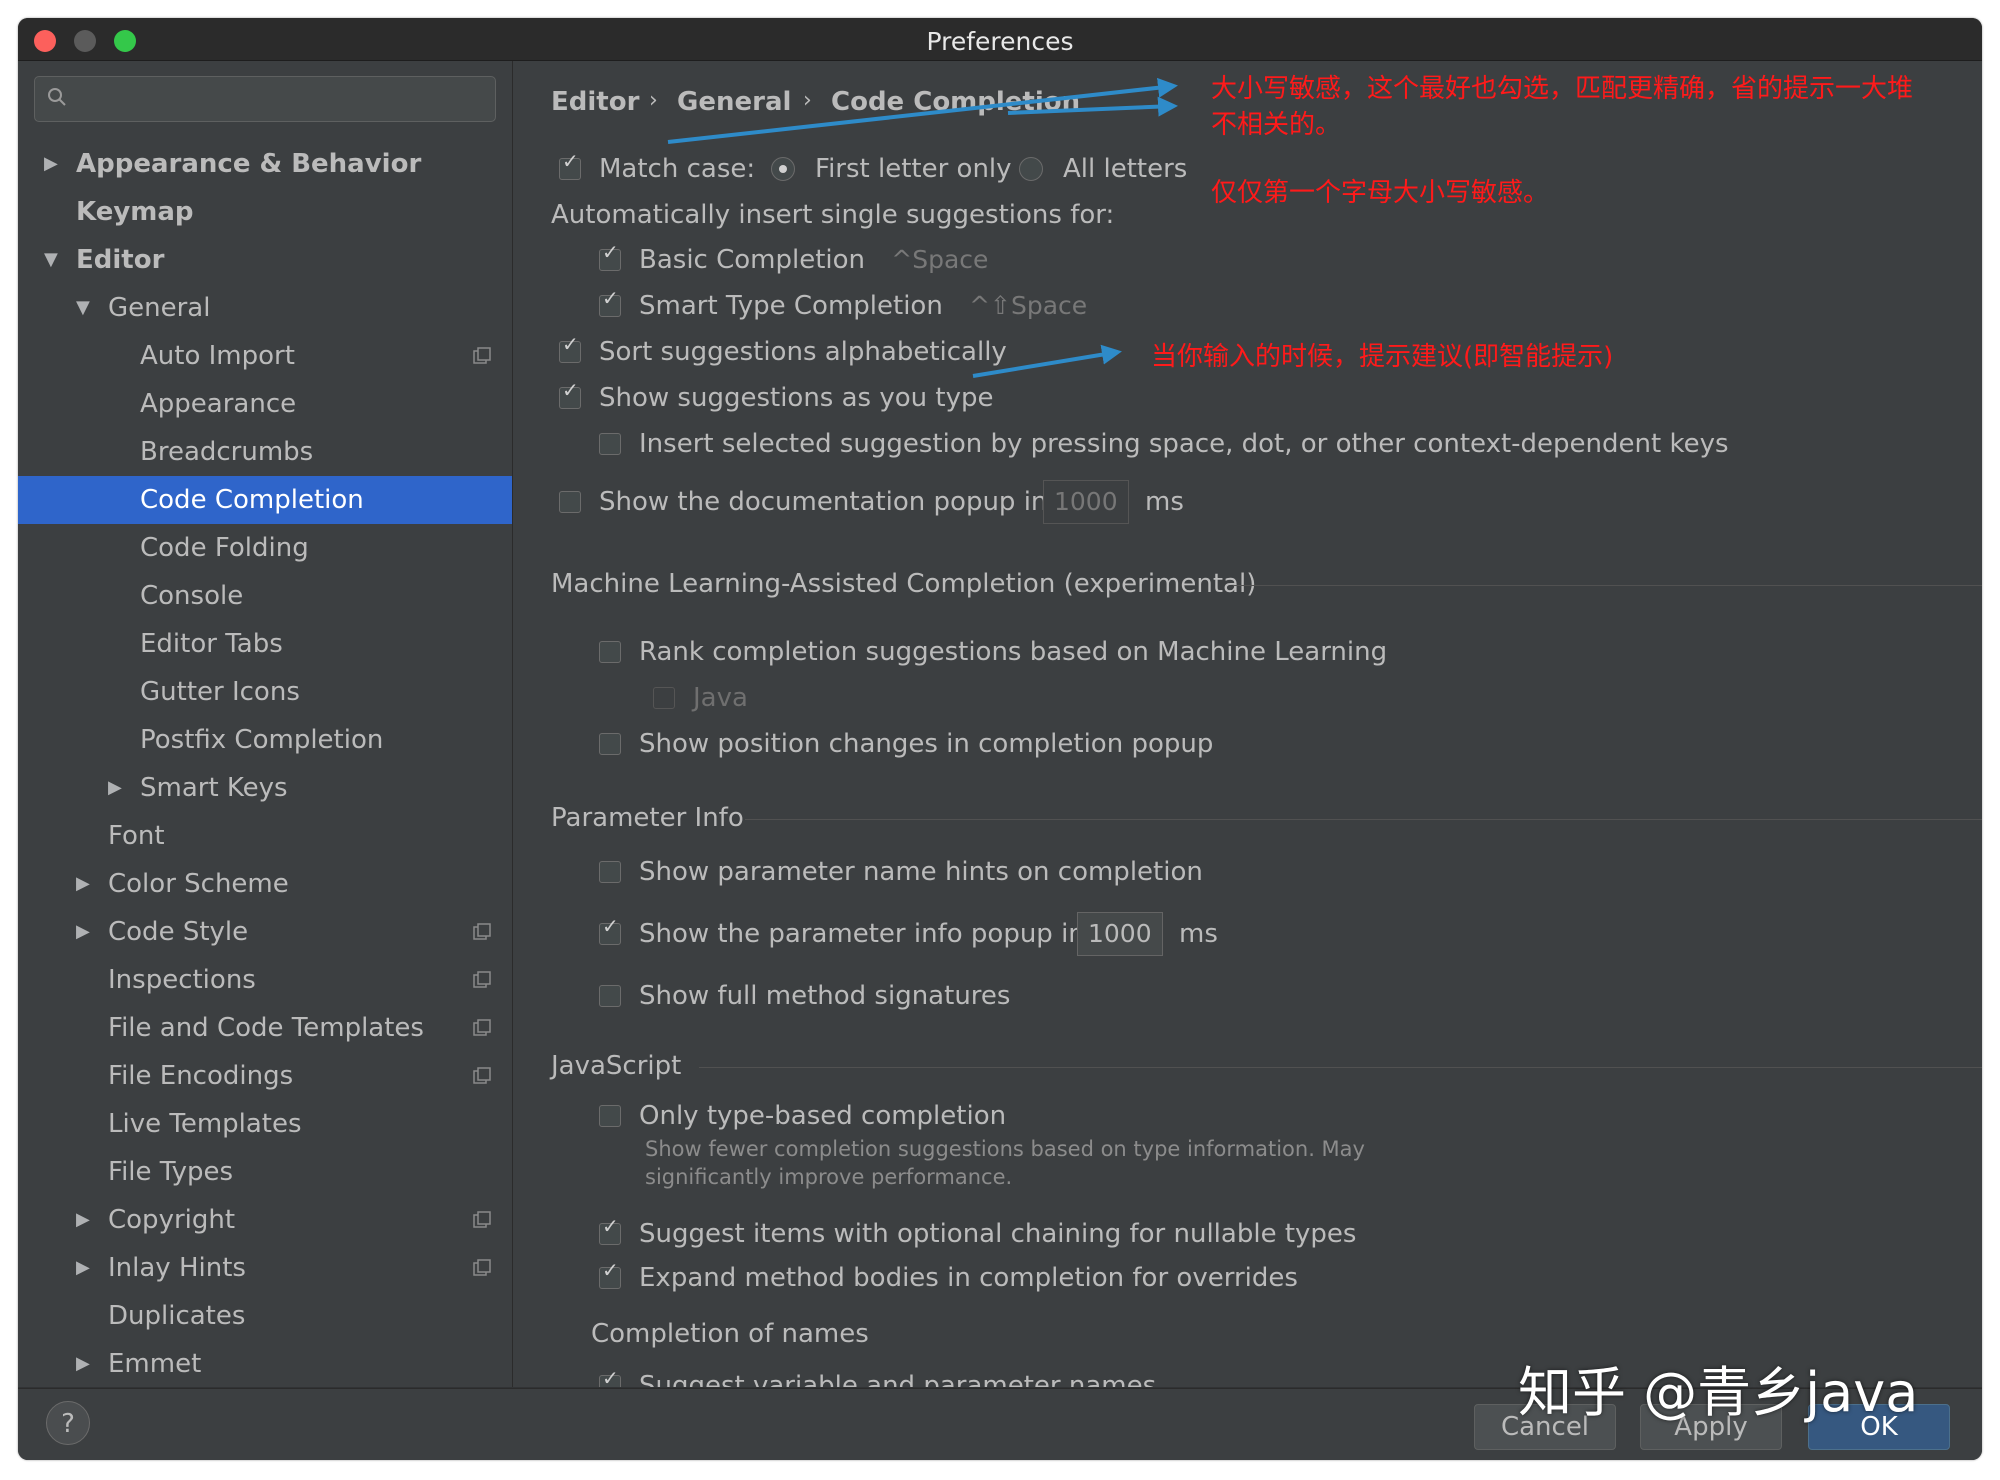 This screenshot has height=1480, width=2000. Describe the element at coordinates (610, 652) in the screenshot. I see `ml-rank-checkbox` at that location.